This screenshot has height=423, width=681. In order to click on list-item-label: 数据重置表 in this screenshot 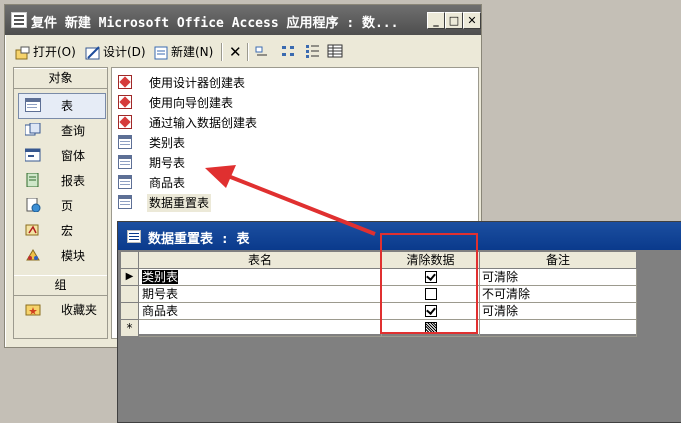, I will do `click(179, 203)`.